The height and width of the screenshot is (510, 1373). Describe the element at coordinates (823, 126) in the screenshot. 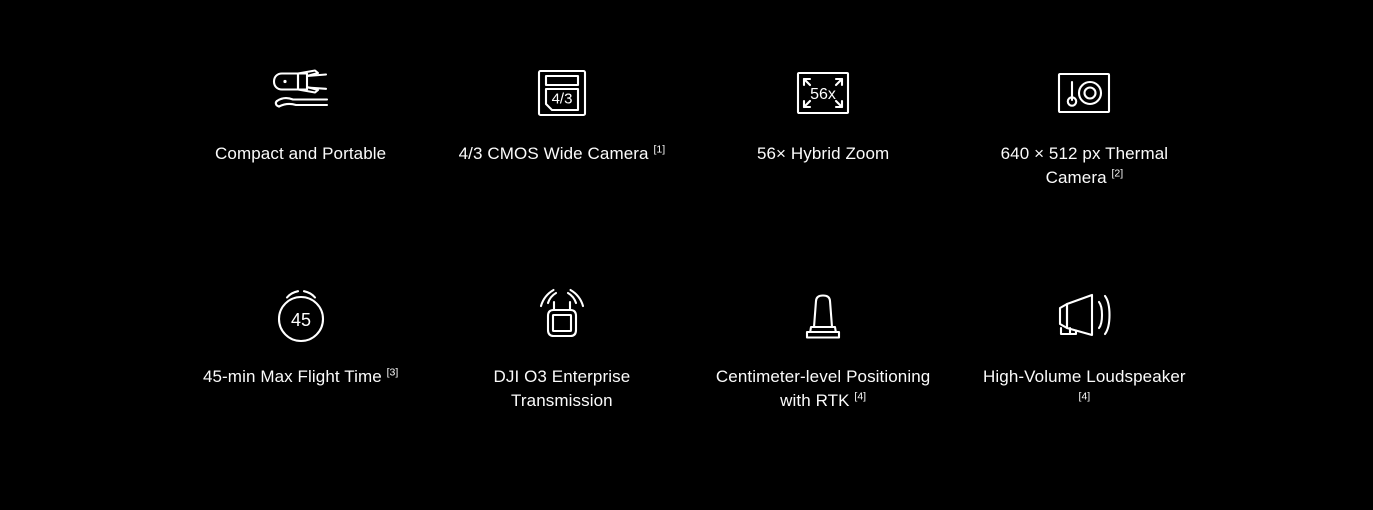

I see `feature-cell-hybrid-zoom: 56x 56× Hybrid Zoom` at that location.